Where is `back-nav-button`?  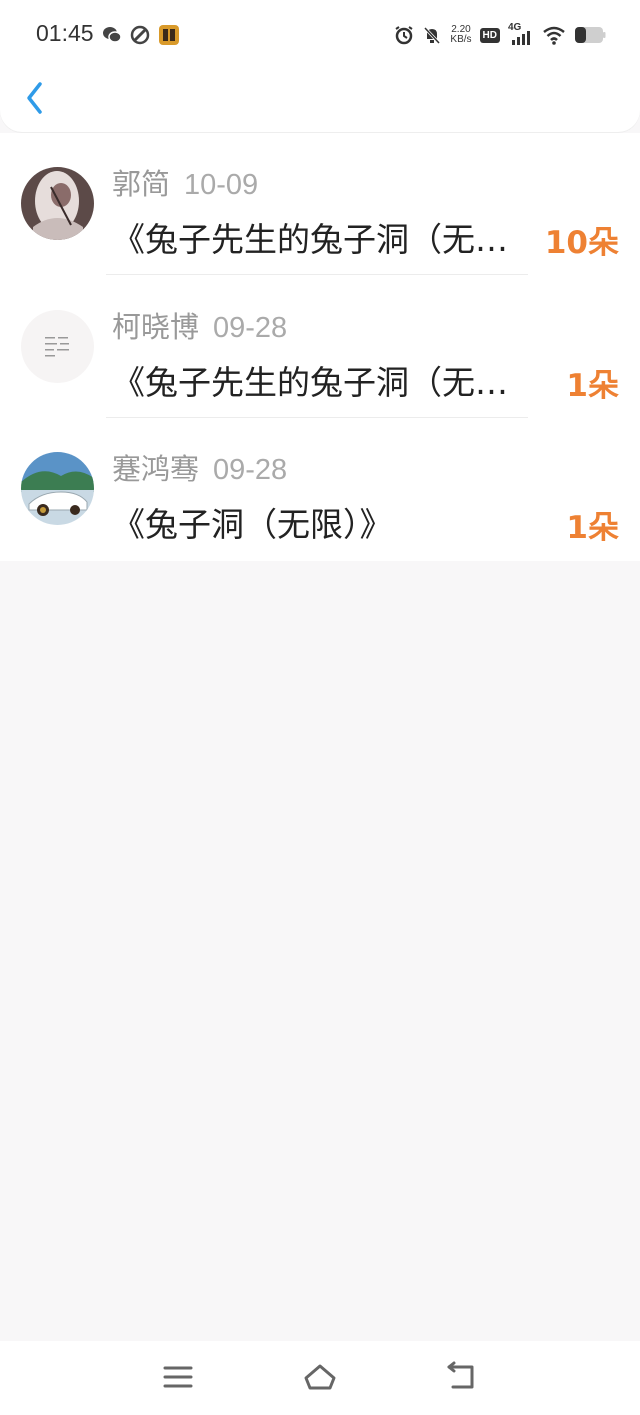 back-nav-button is located at coordinates (462, 1377).